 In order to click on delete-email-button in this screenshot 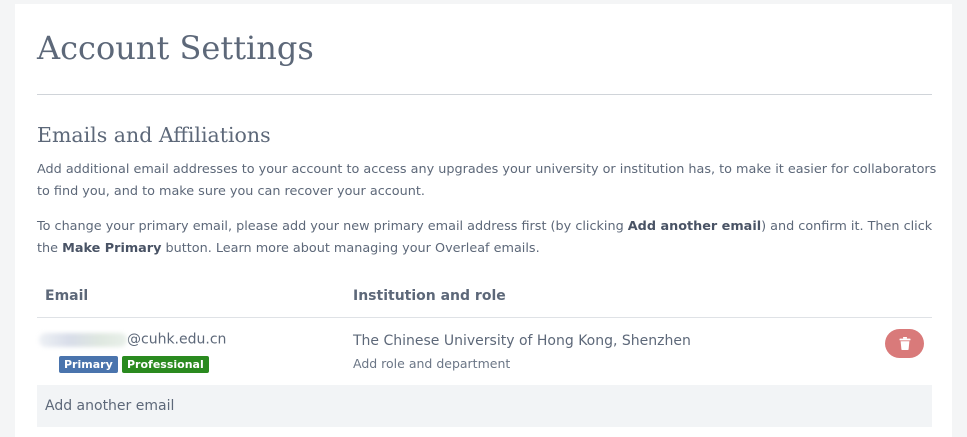, I will do `click(904, 343)`.